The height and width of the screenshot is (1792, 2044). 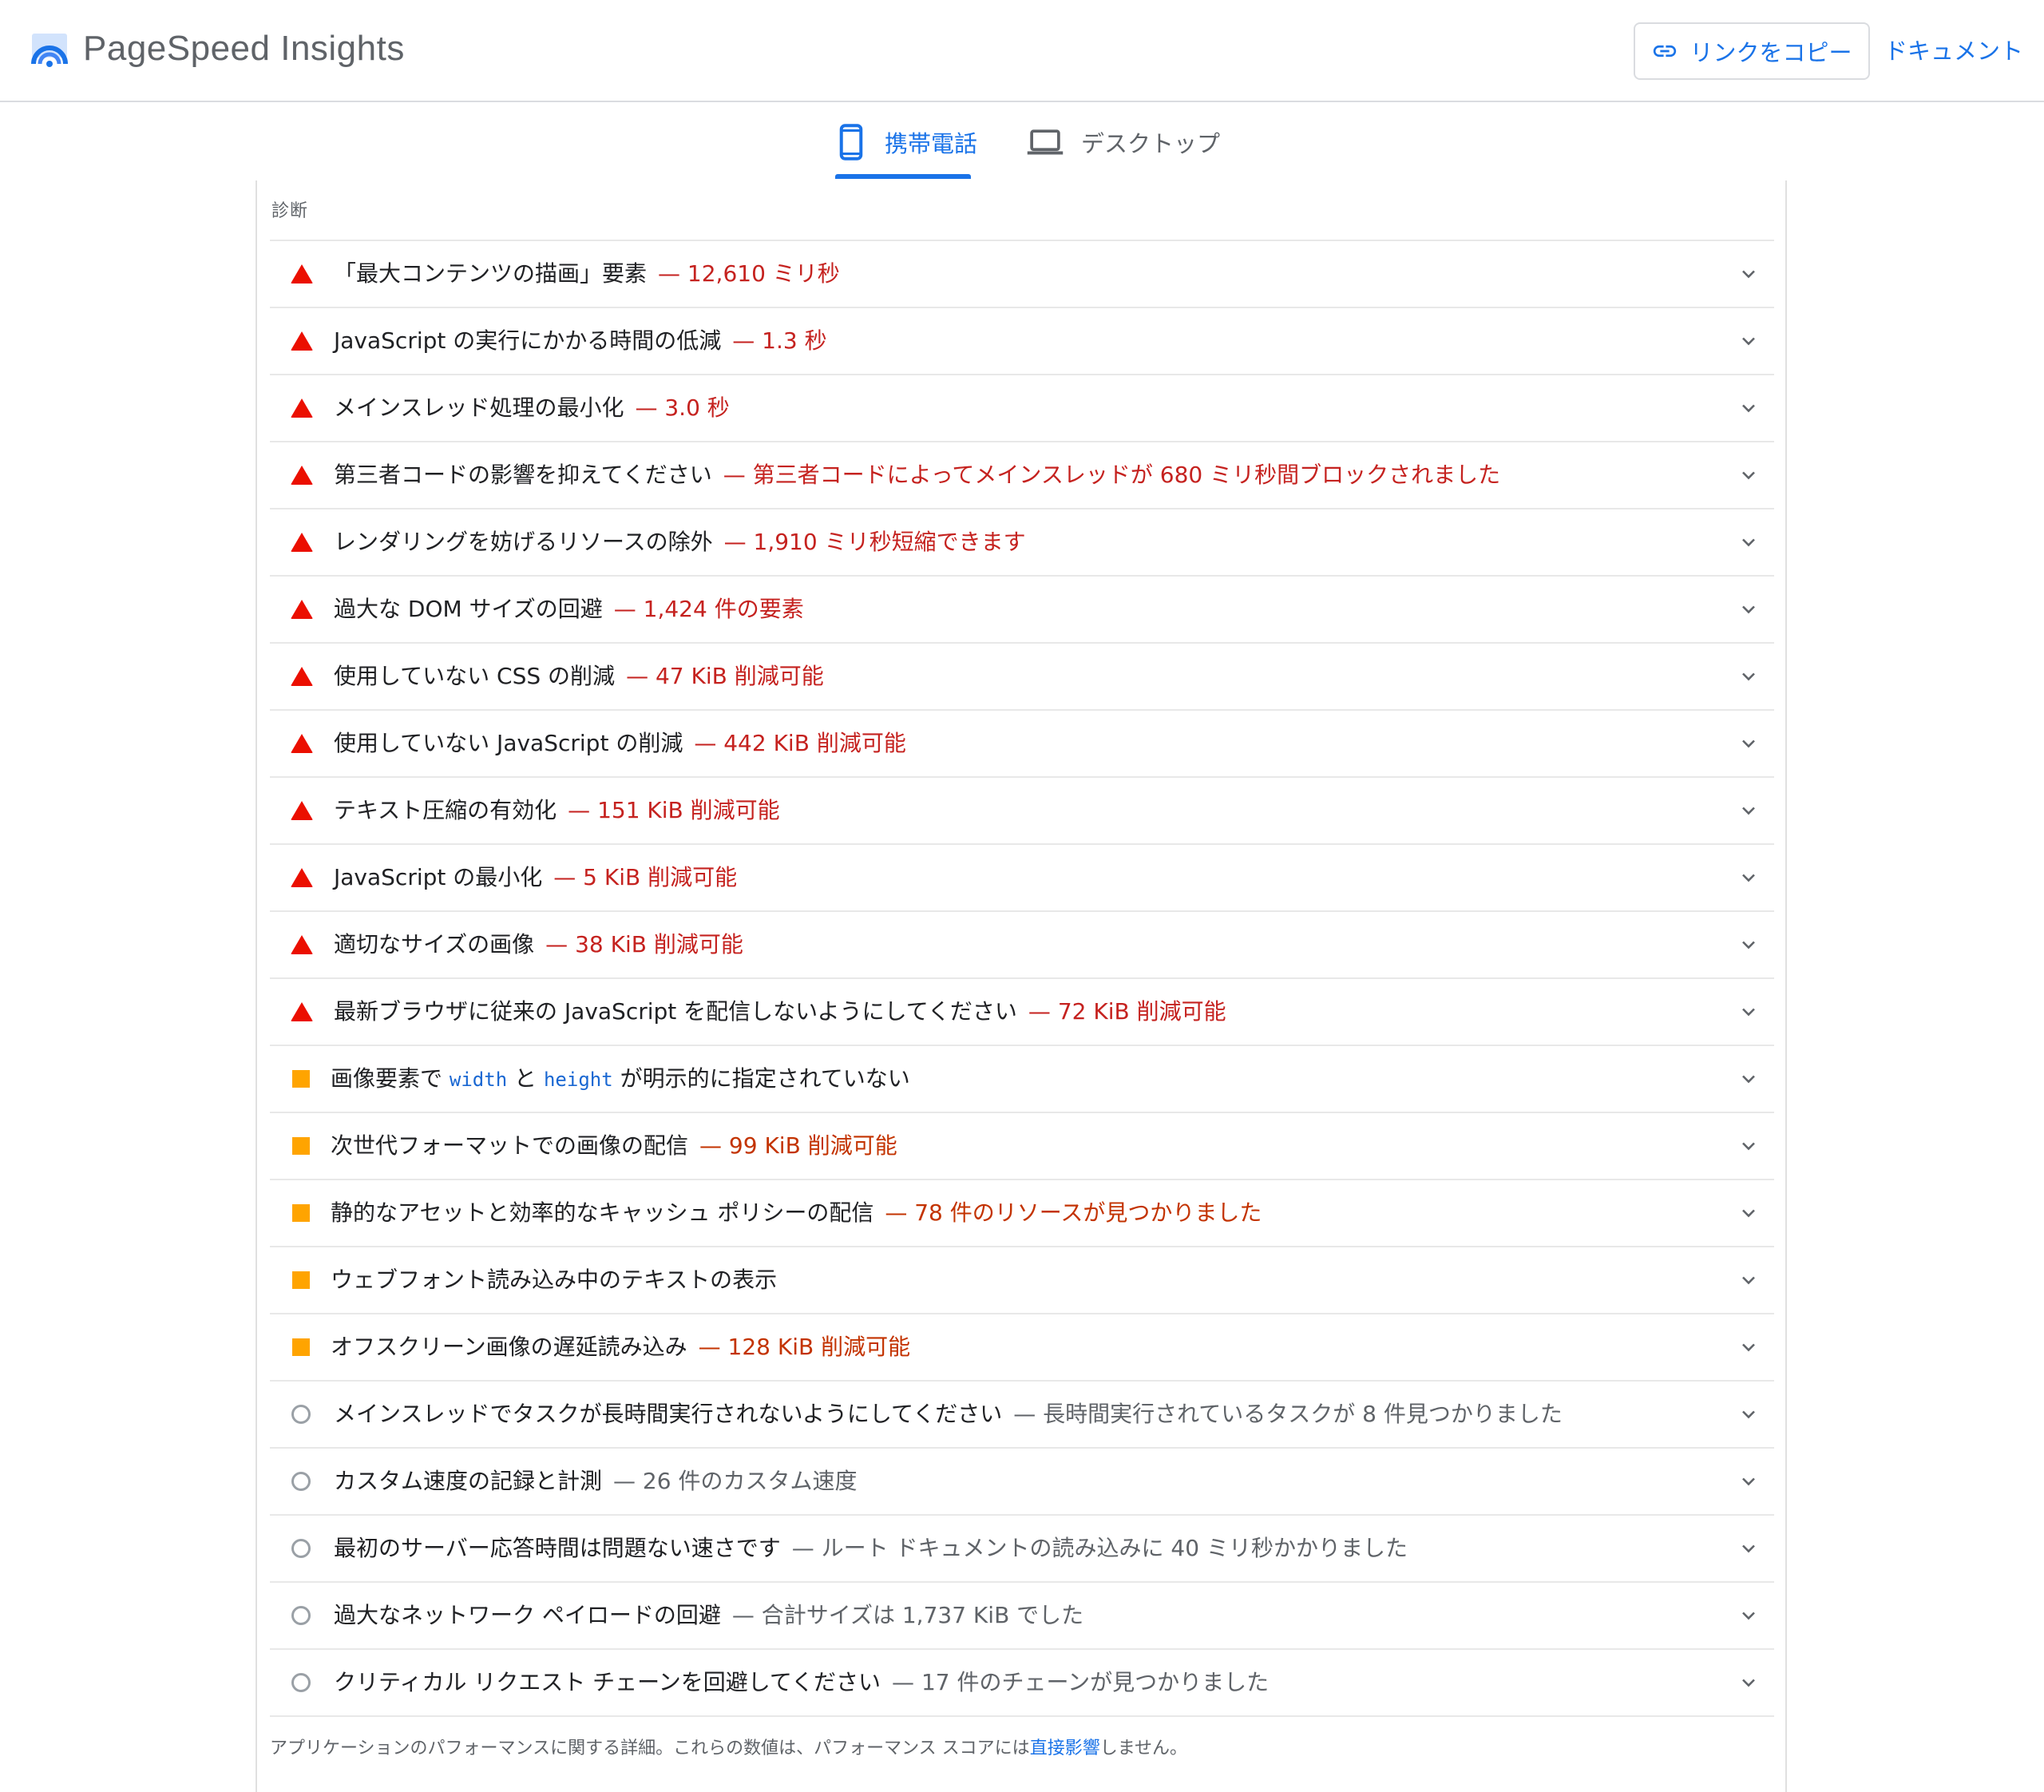 What do you see at coordinates (1022, 1616) in the screenshot?
I see `audit-row: 過大なネットワーク ペイロードの回避 — 合計サイズは 1,737 KiB でした` at bounding box center [1022, 1616].